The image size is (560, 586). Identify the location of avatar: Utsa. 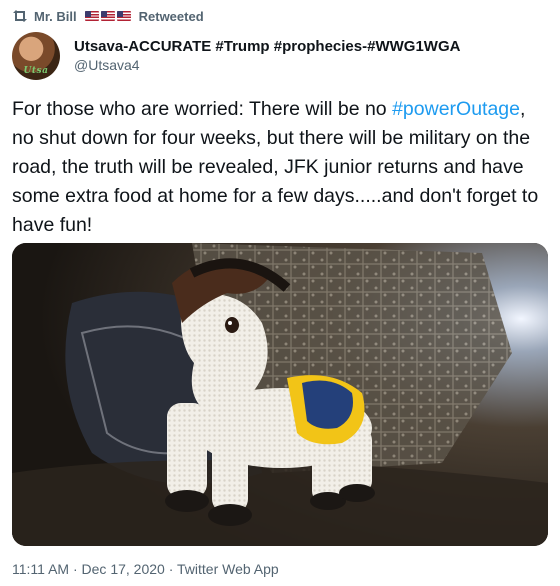
(36, 56).